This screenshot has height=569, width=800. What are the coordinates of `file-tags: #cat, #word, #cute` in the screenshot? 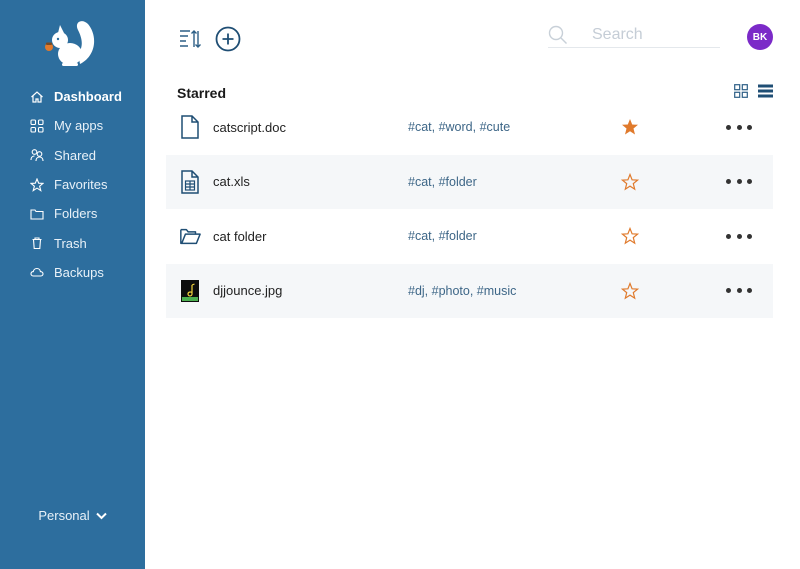 It's located at (459, 127).